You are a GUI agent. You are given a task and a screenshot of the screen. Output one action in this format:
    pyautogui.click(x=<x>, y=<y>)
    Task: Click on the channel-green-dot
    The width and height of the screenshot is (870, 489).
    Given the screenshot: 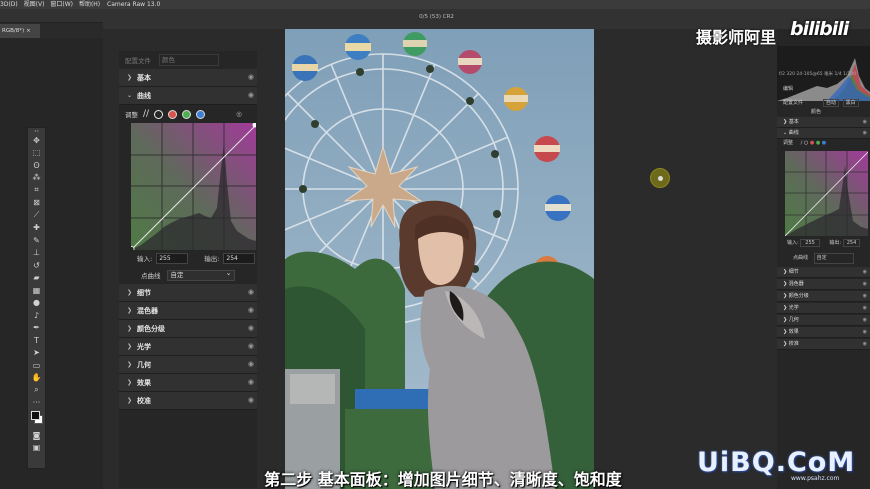 What is the action you would take?
    pyautogui.click(x=187, y=114)
    